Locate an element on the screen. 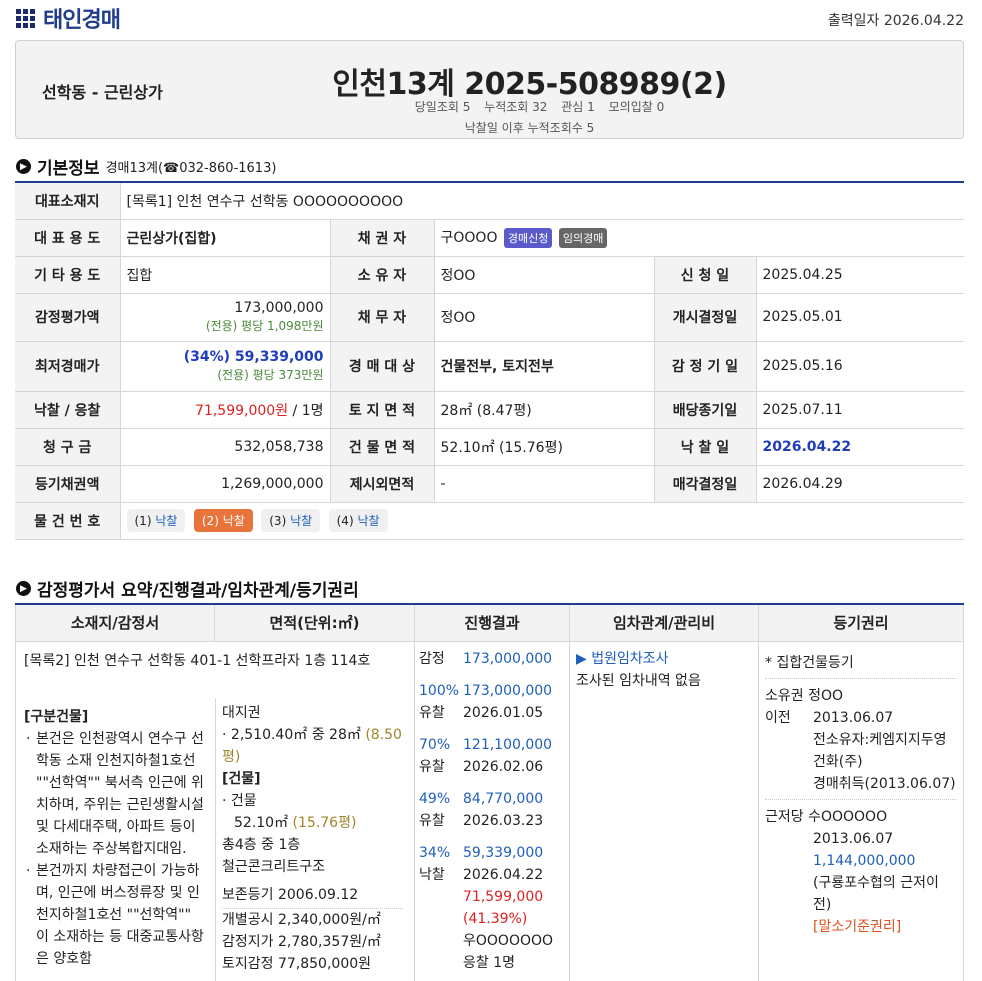  round-date: 2026.01.05 is located at coordinates (503, 712).